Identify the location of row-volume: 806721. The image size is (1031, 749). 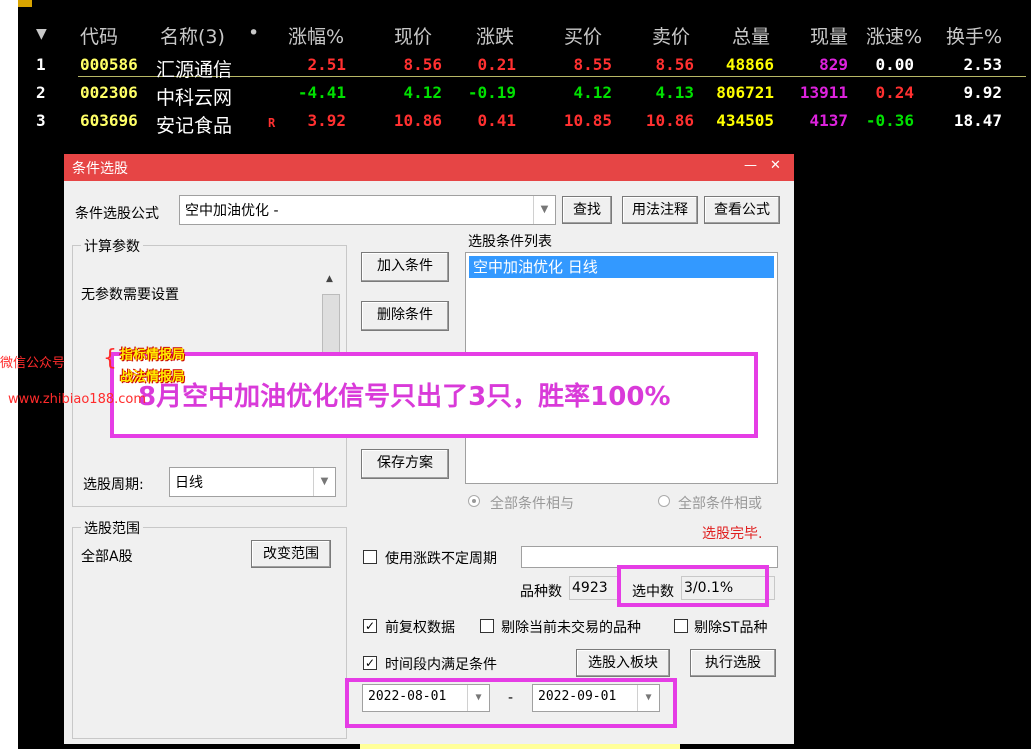
(745, 92).